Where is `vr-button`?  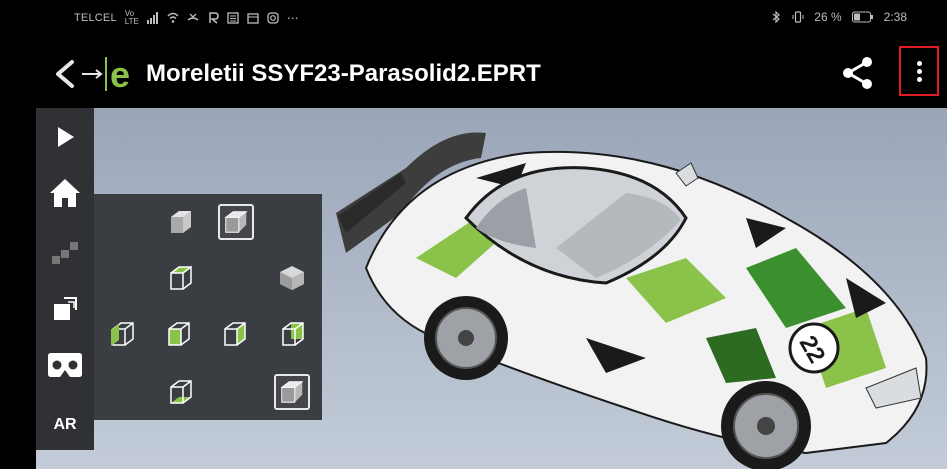
vr-button is located at coordinates (65, 365).